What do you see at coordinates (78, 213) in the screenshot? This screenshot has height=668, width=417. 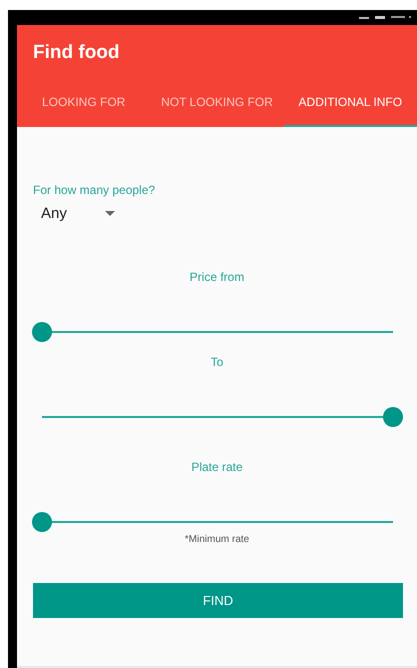 I see `people-dropdown: Any` at bounding box center [78, 213].